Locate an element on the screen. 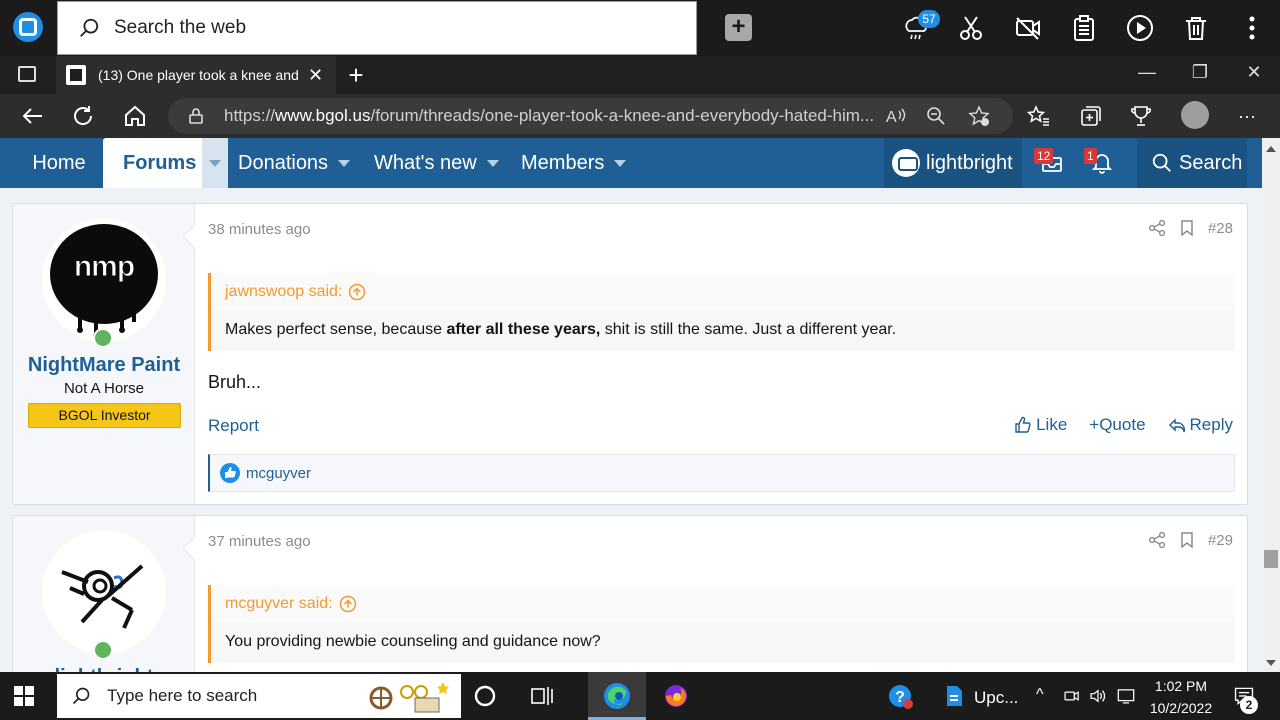 This screenshot has height=720, width=1280. play-icon is located at coordinates (1140, 28).